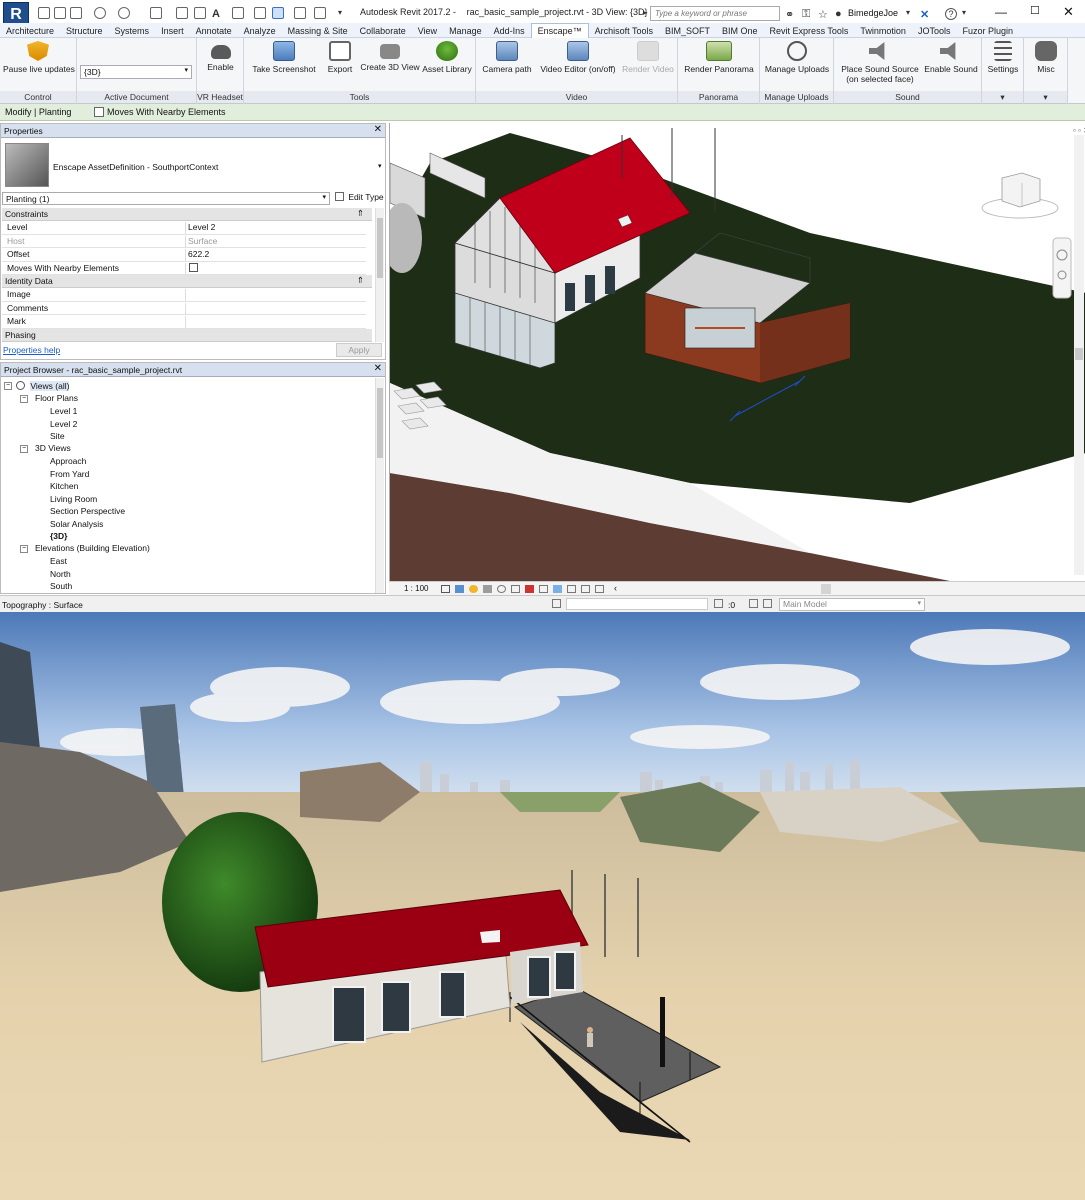 The height and width of the screenshot is (1200, 1085). I want to click on create-3d-view-button: Create 3D View, so click(390, 56).